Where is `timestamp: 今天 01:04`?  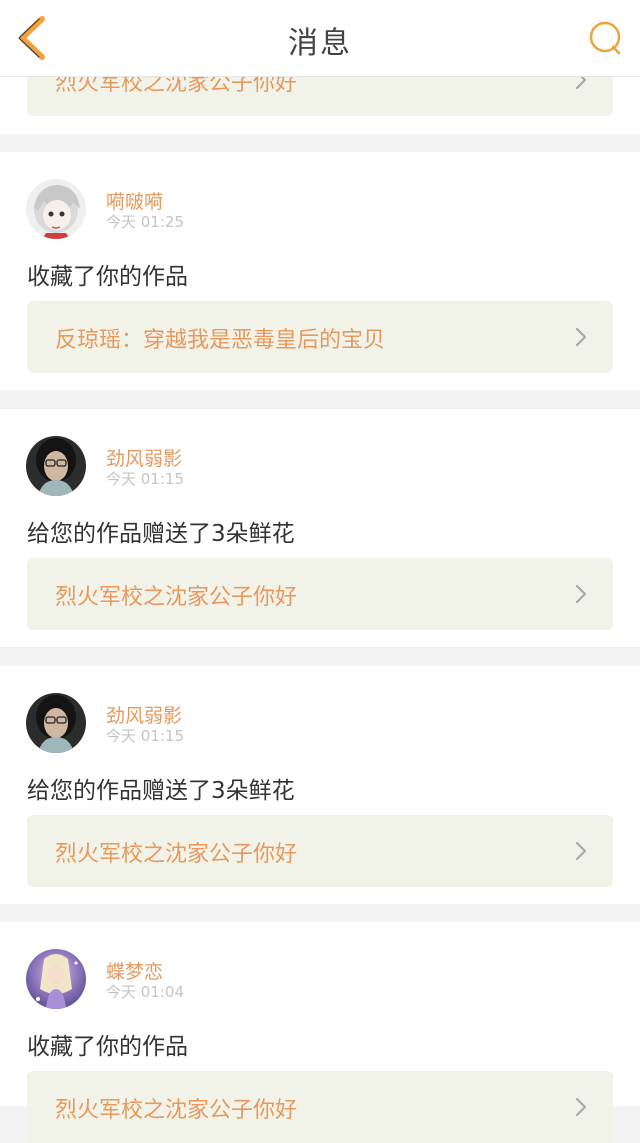
timestamp: 今天 01:04 is located at coordinates (145, 992).